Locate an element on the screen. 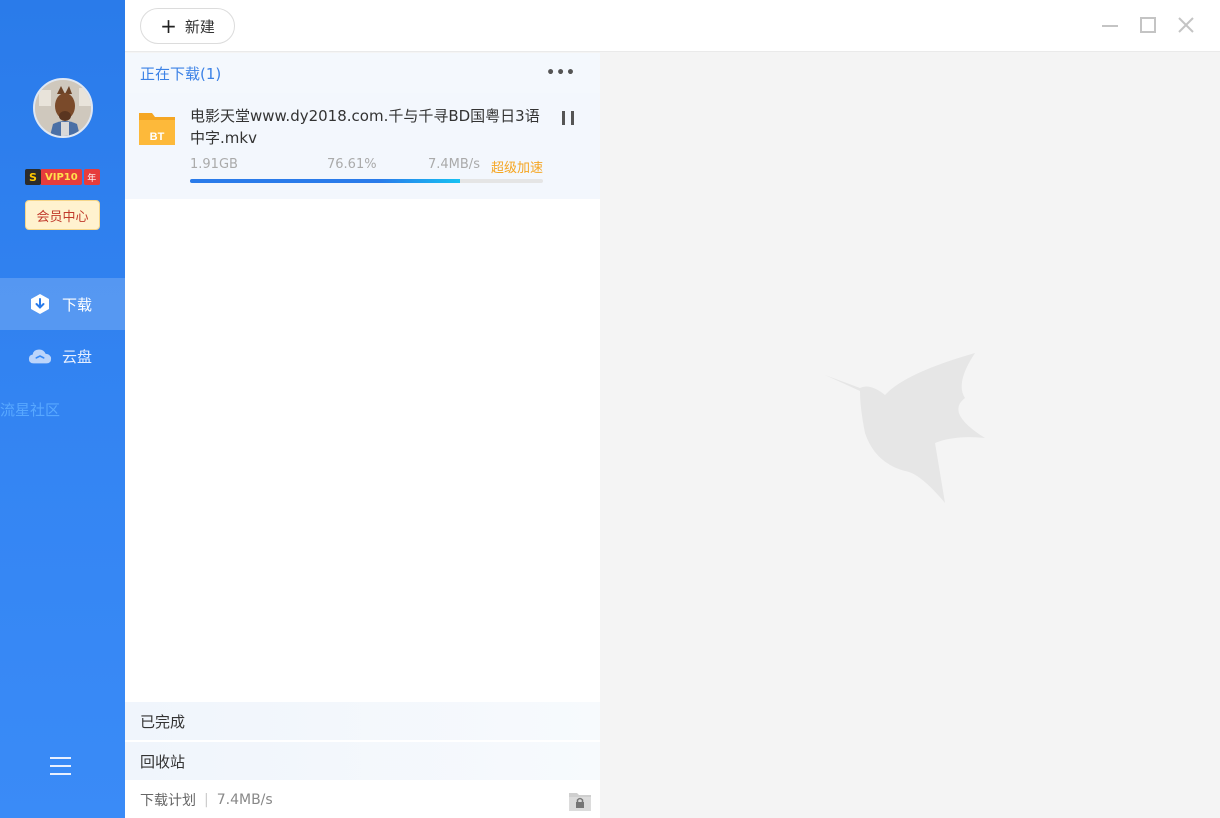  total-speed: 7.4MB/s is located at coordinates (244, 800).